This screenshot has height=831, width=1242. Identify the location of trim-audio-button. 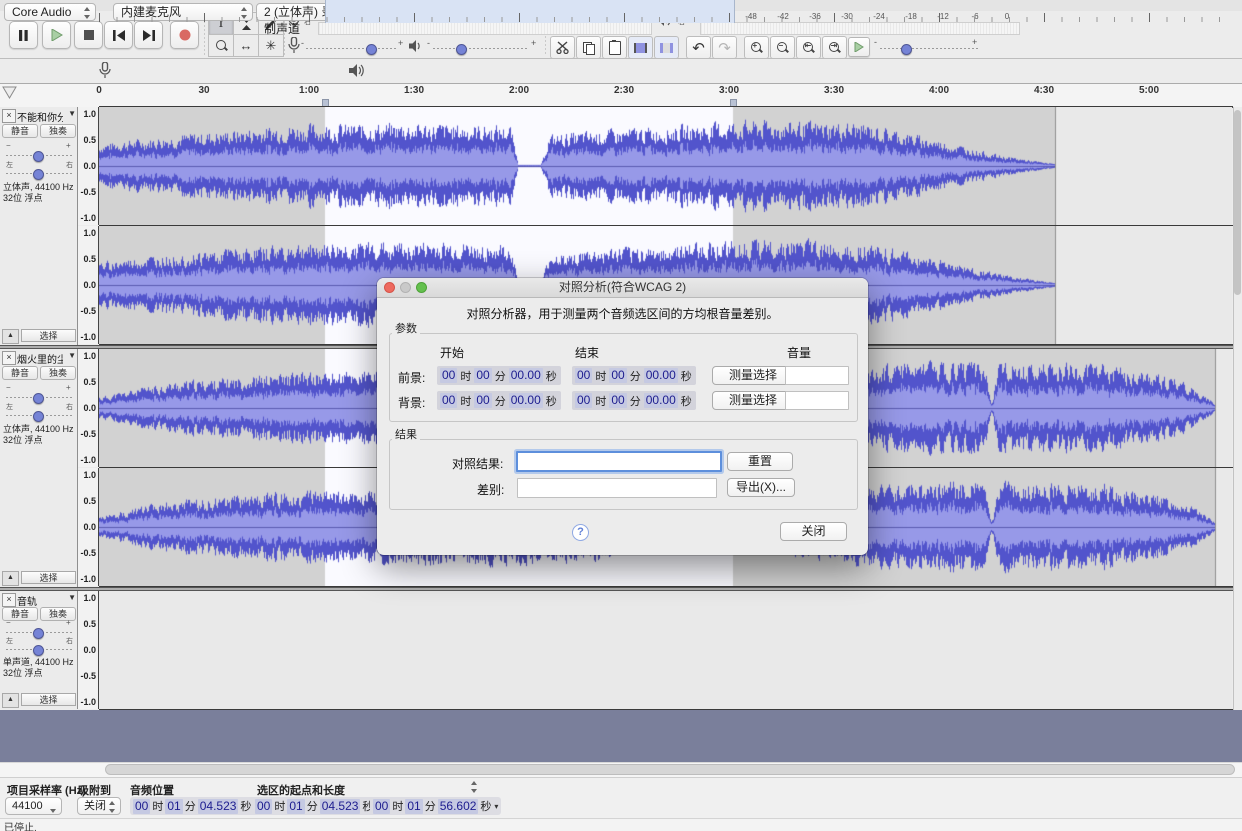
(640, 47).